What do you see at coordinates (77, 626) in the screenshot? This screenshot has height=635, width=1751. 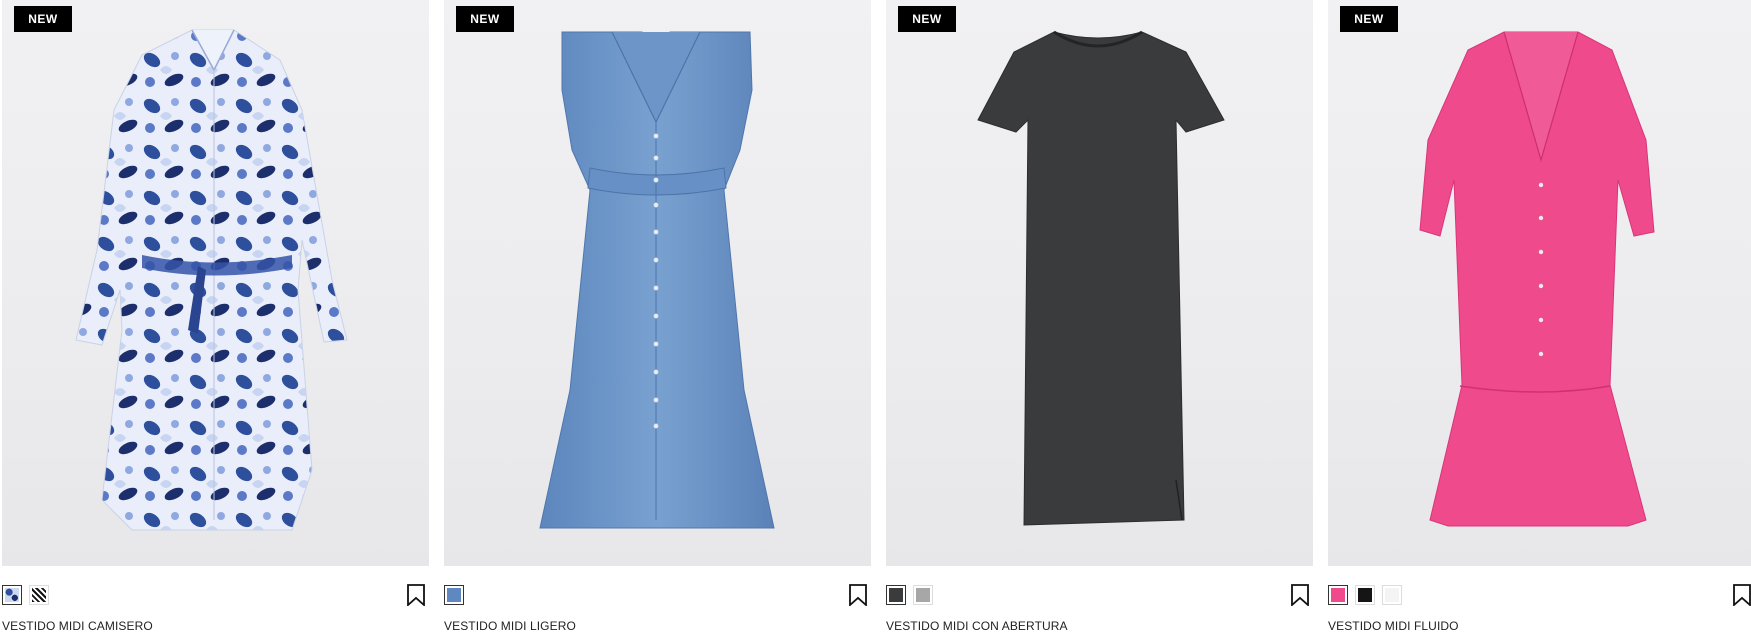 I see `product-name: VESTIDO MIDI CAMISERO` at bounding box center [77, 626].